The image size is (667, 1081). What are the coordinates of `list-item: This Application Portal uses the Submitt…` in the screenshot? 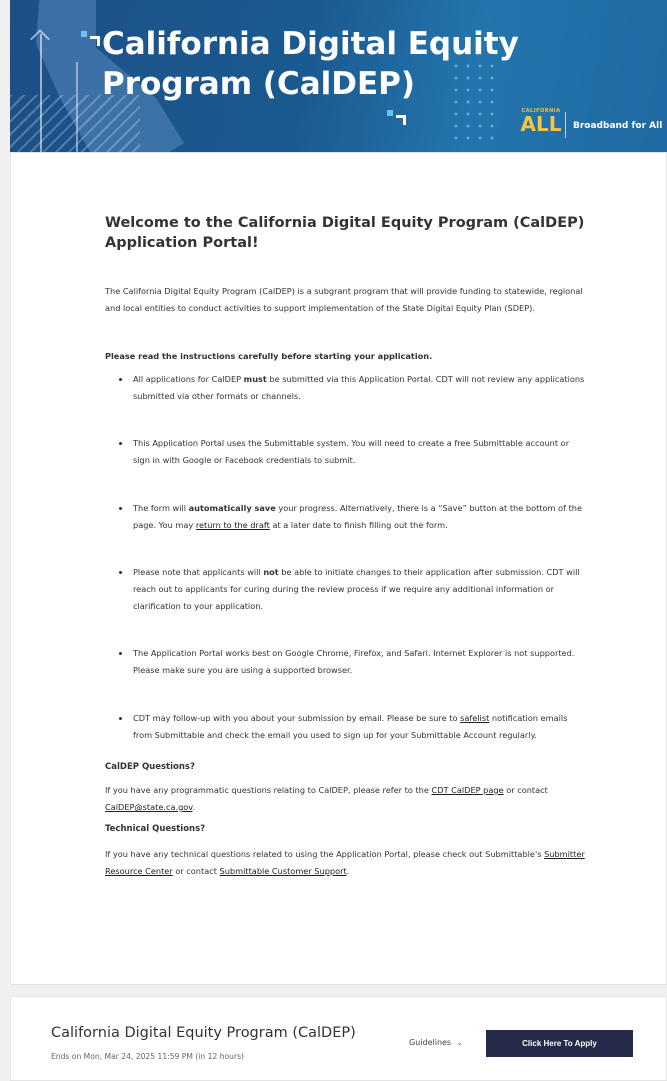 It's located at (345, 452).